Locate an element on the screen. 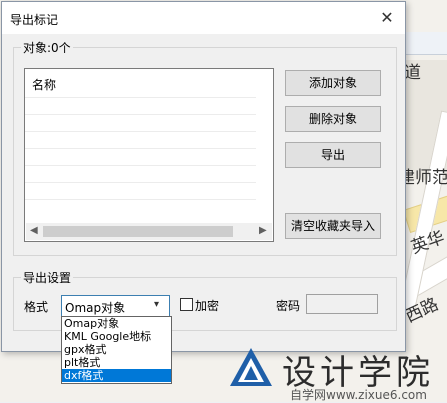 The image size is (447, 403). format-option-plt: plt格式 is located at coordinates (116, 362).